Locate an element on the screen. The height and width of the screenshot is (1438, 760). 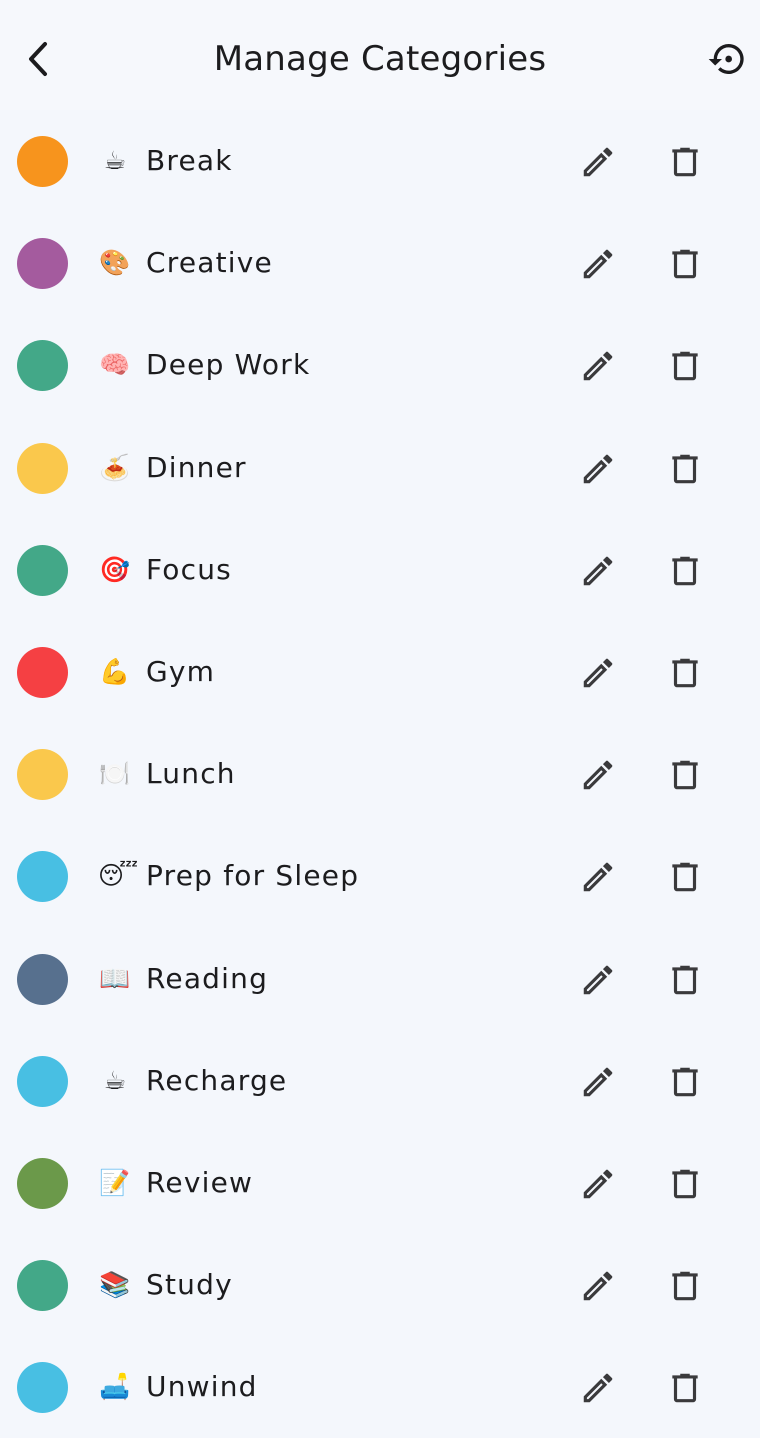
list-item: 🎨 Creative is located at coordinates (380, 263).